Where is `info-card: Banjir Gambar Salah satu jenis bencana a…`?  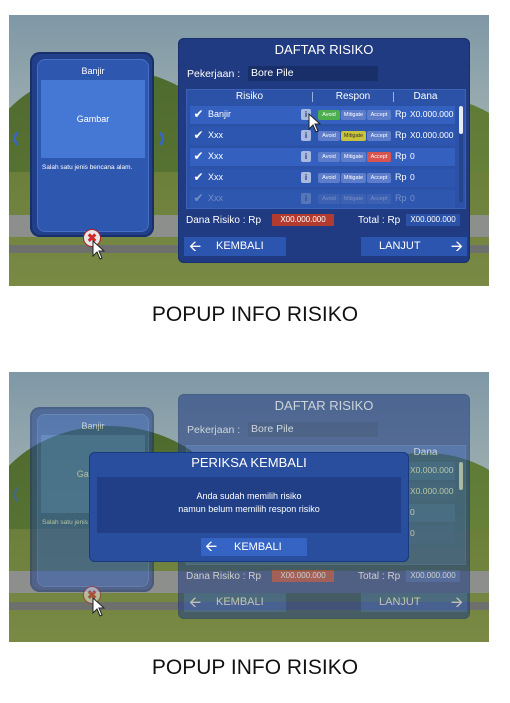 info-card: Banjir Gambar Salah satu jenis bencana a… is located at coordinates (92, 144).